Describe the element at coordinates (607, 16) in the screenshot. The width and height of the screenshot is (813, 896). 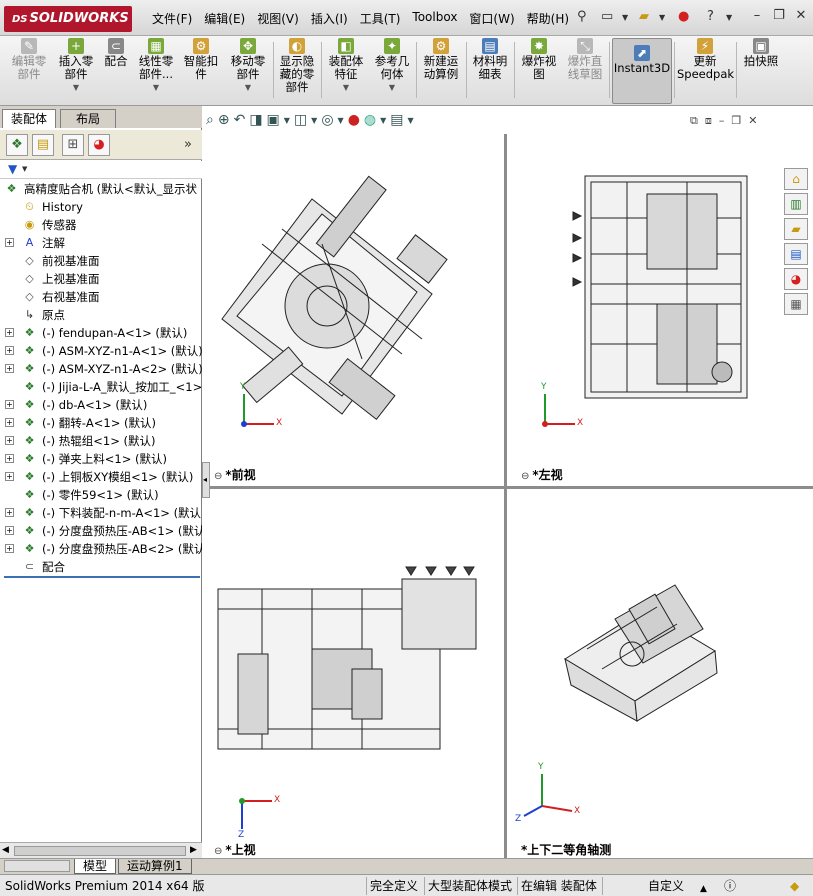
I see `new-document-icon: ▭` at that location.